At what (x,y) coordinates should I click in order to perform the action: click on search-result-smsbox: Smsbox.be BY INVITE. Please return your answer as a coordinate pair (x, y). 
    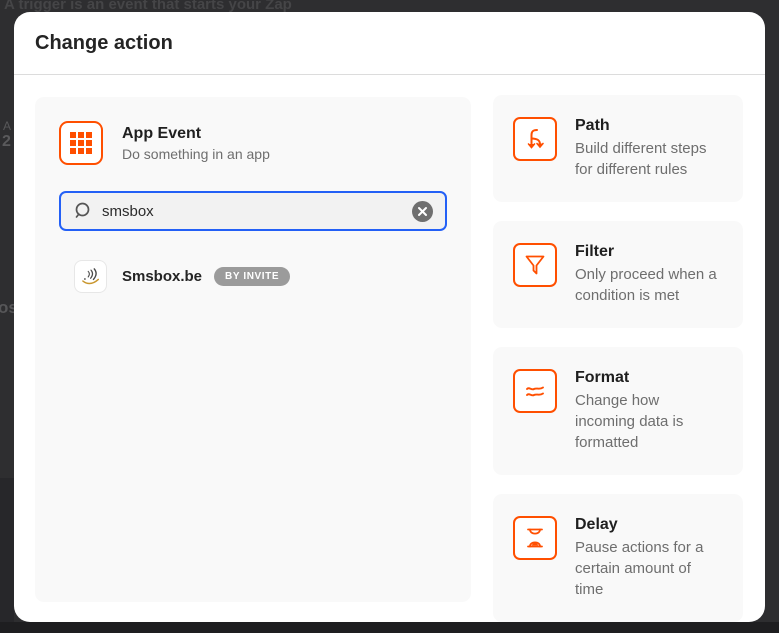
    Looking at the image, I should click on (253, 276).